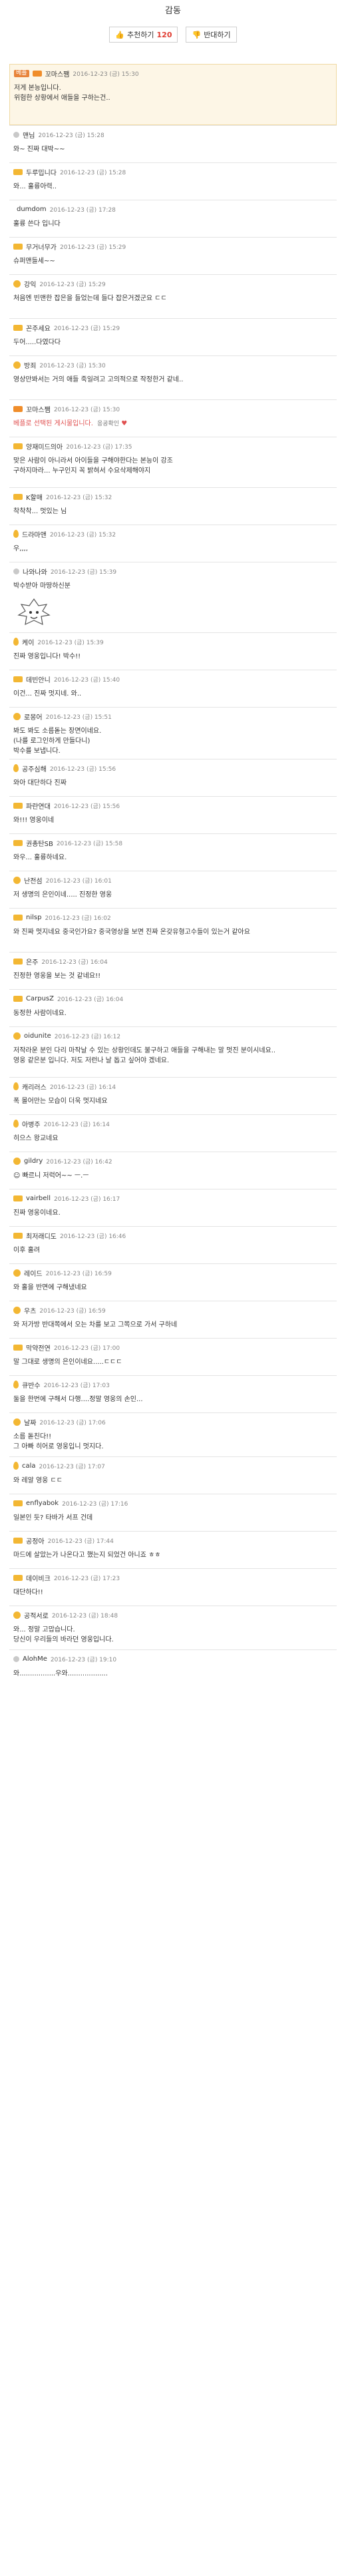  Describe the element at coordinates (62, 98) in the screenshot. I see `comment-line: 위험한 상황에서 애들을 구하는건..` at that location.